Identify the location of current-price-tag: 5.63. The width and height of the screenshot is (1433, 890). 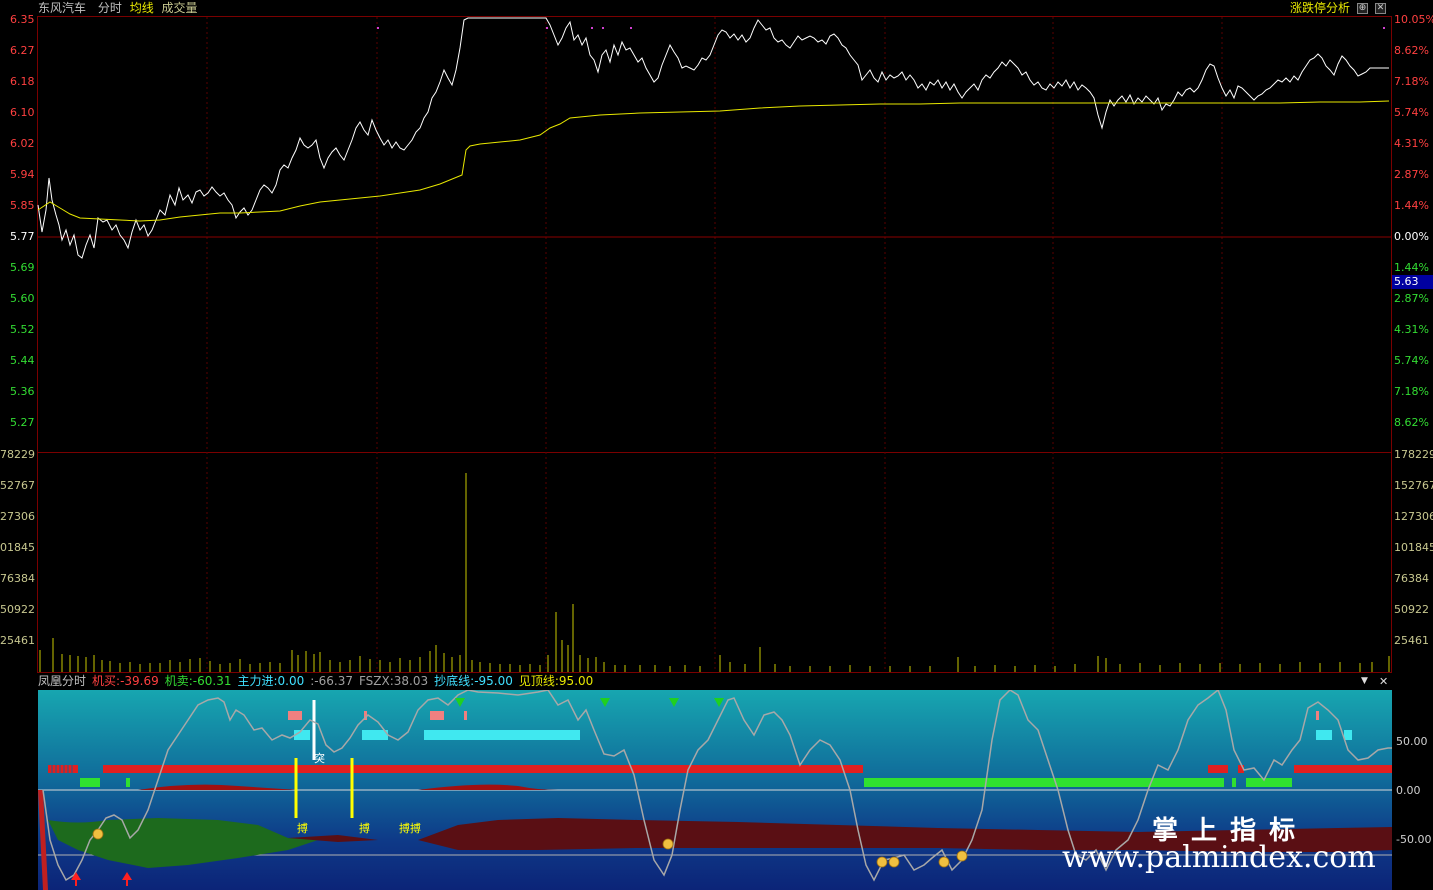
(1412, 282).